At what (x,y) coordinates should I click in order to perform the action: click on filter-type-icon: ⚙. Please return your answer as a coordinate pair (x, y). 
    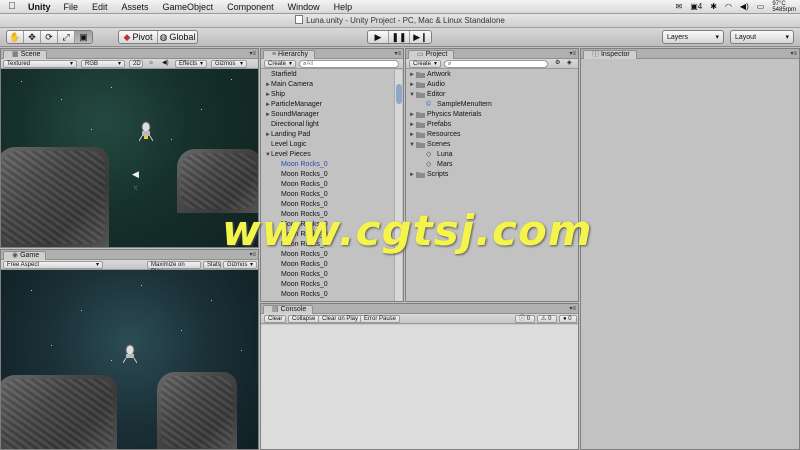
    Looking at the image, I should click on (557, 64).